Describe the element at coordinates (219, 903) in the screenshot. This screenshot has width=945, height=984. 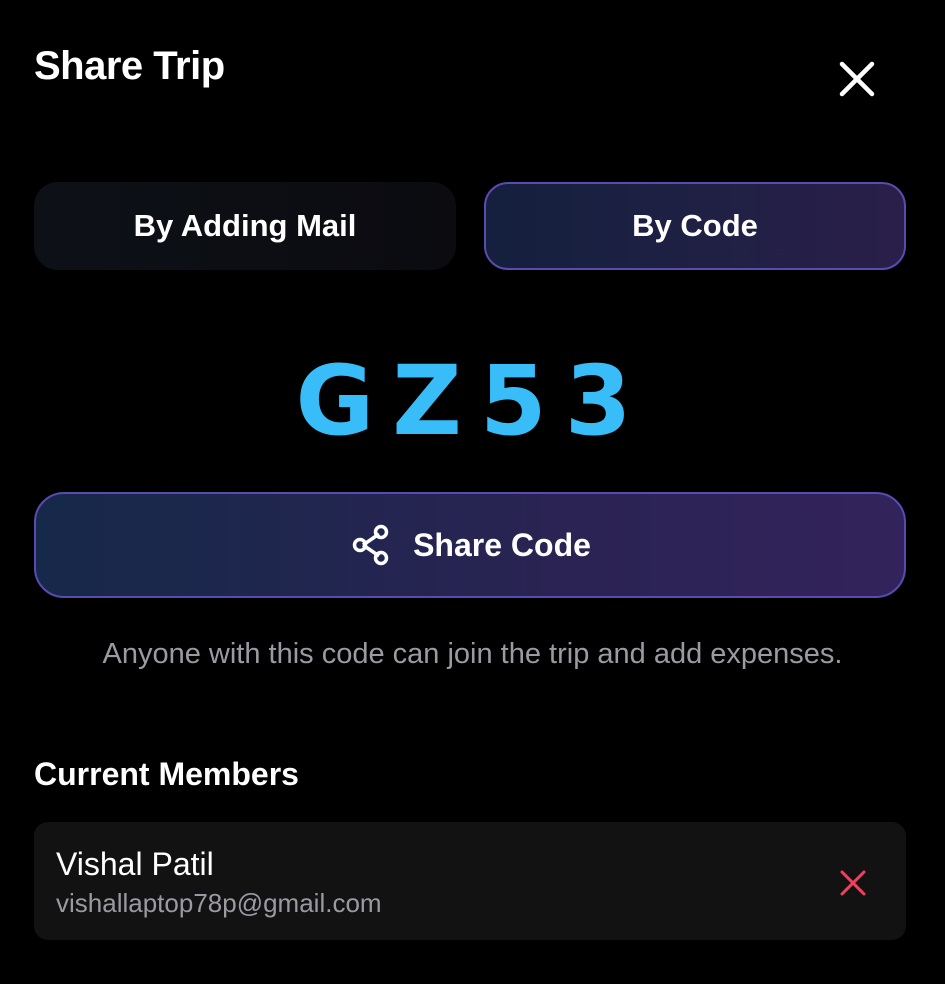
I see `member-email: vishallaptop78p@gmail.com` at that location.